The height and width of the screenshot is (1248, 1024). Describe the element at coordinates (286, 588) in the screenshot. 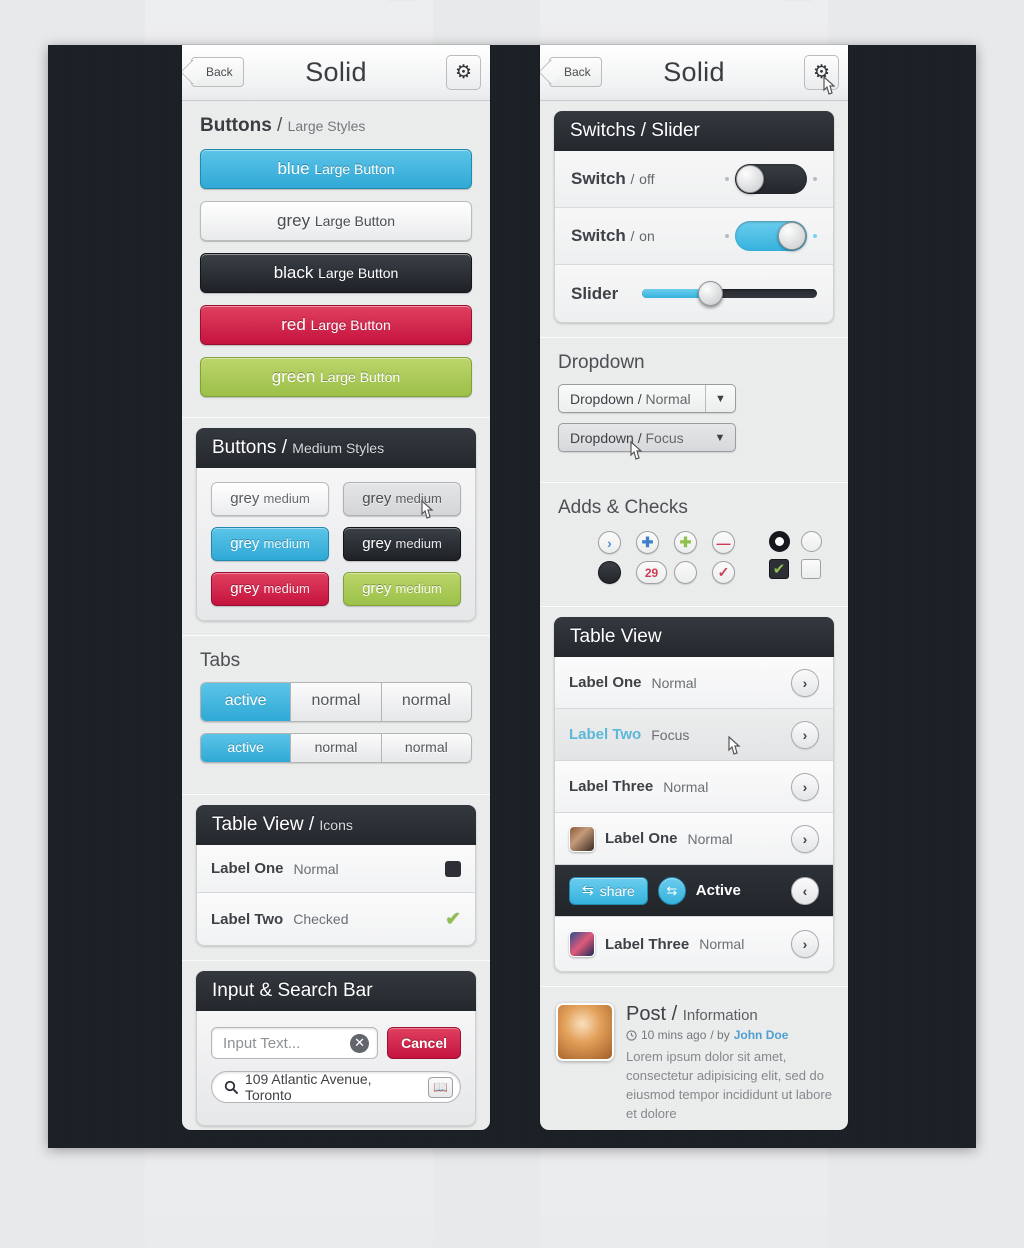

I see `medium-button-4-sub: medium` at that location.